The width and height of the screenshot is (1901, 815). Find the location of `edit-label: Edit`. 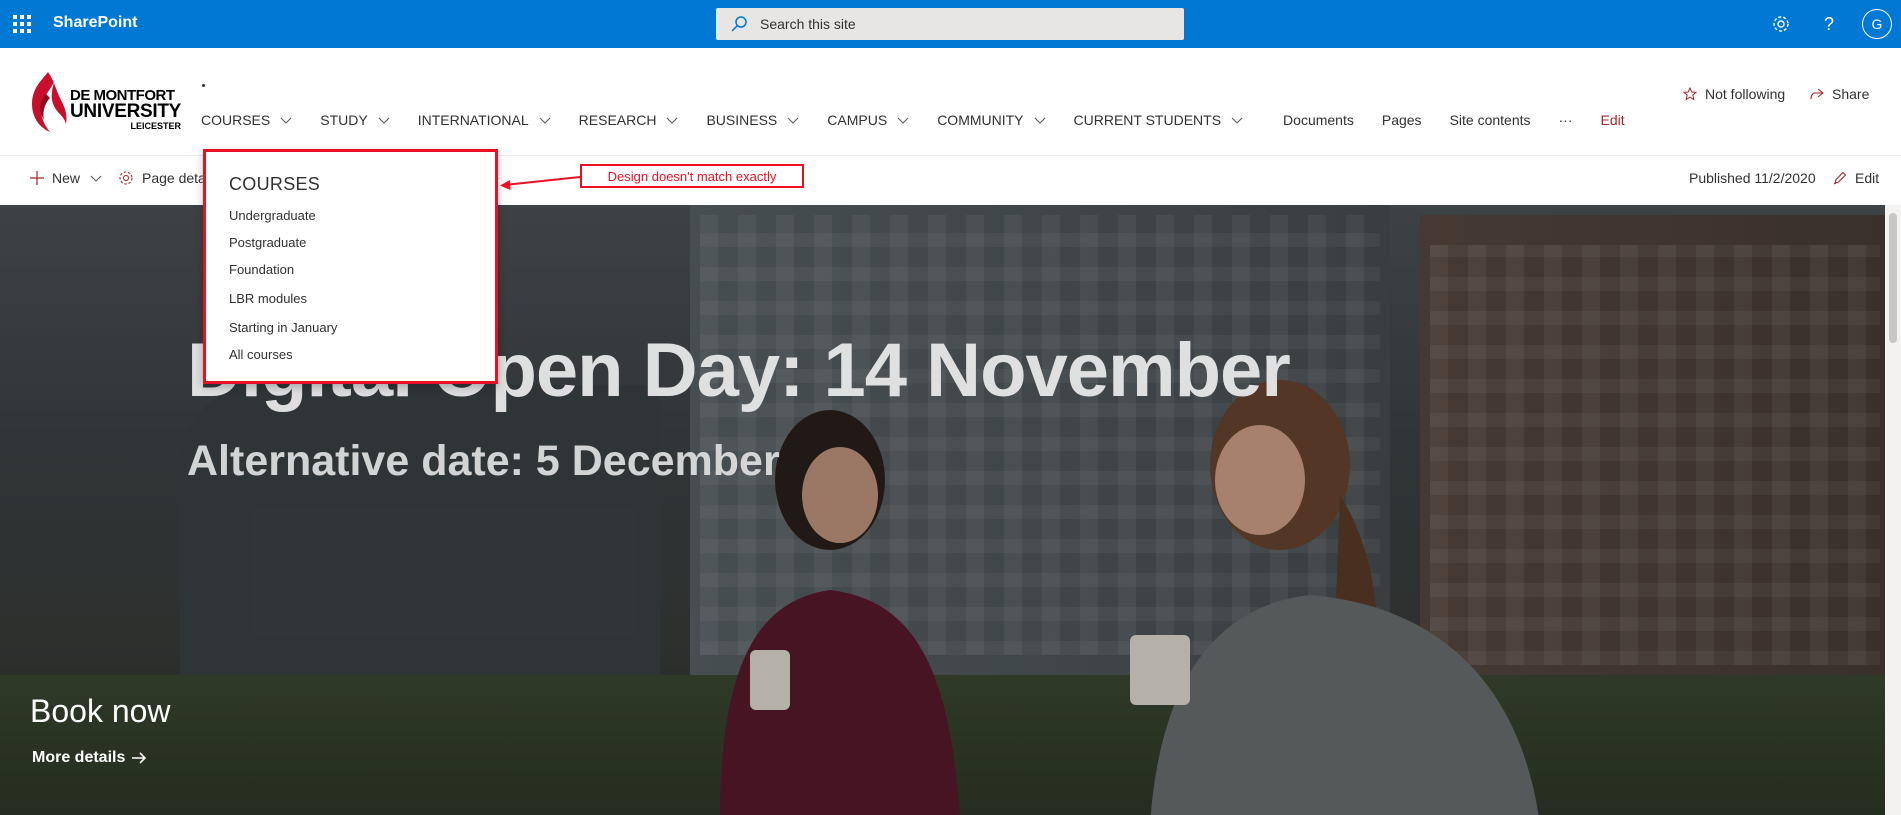

edit-label: Edit is located at coordinates (1867, 178).